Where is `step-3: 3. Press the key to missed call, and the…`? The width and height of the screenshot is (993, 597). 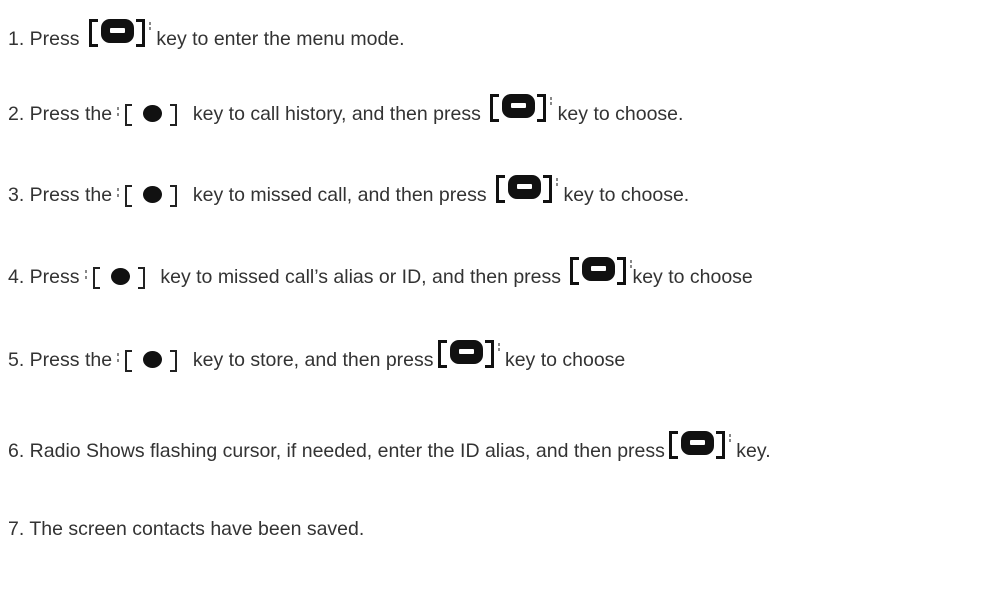 step-3: 3. Press the key to missed call, and the… is located at coordinates (349, 195).